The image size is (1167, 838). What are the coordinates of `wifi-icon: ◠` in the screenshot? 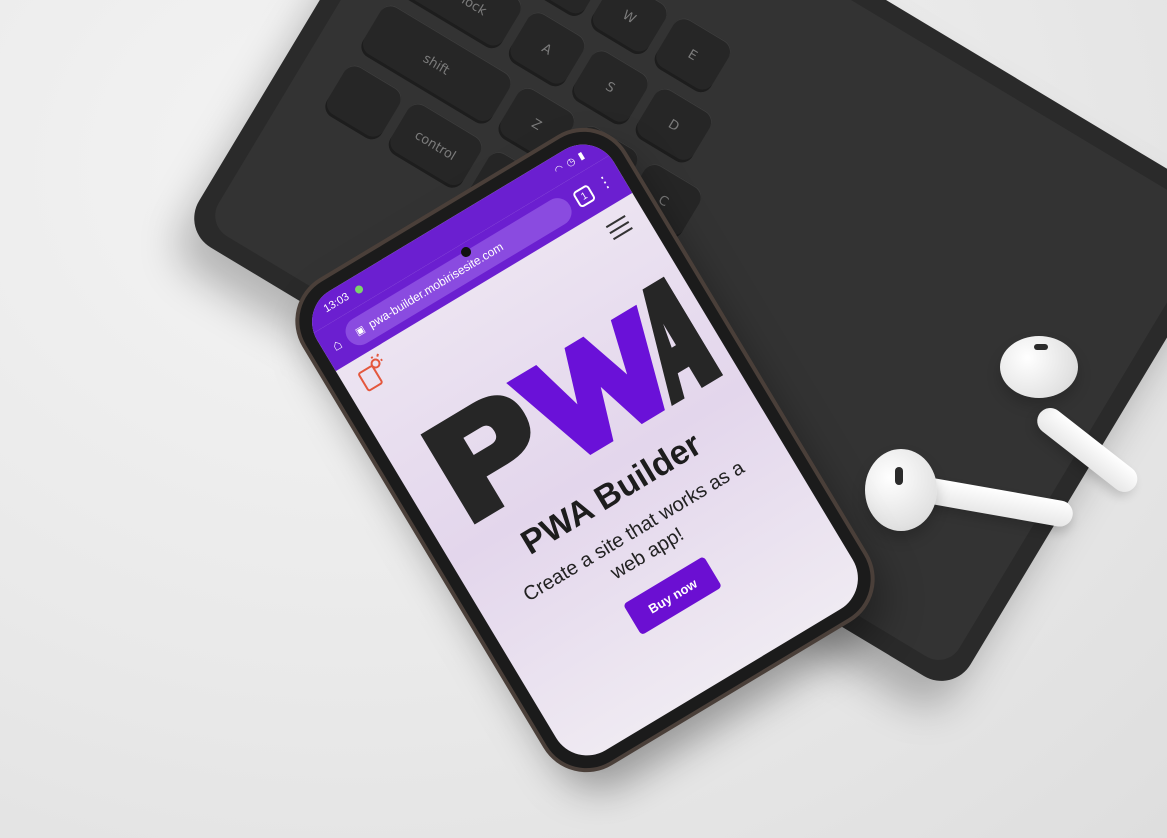 It's located at (559, 169).